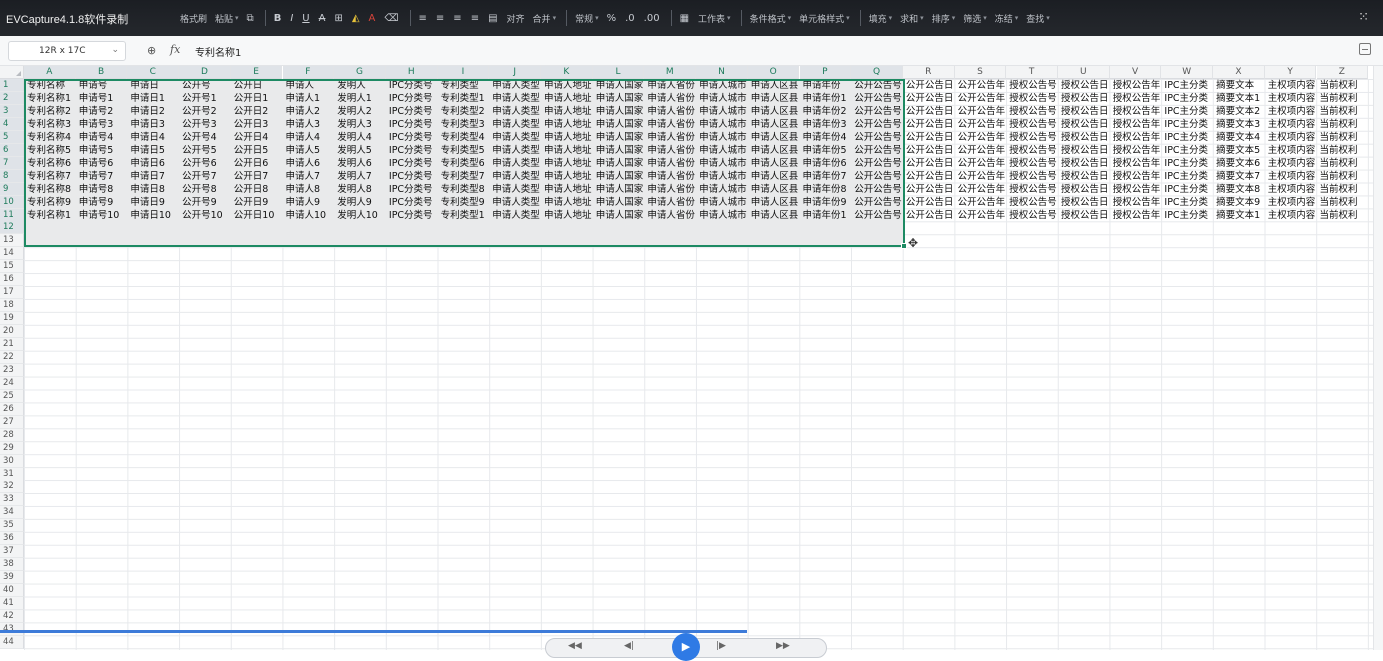 The image size is (1383, 661). I want to click on row-header: 8, so click(12, 176).